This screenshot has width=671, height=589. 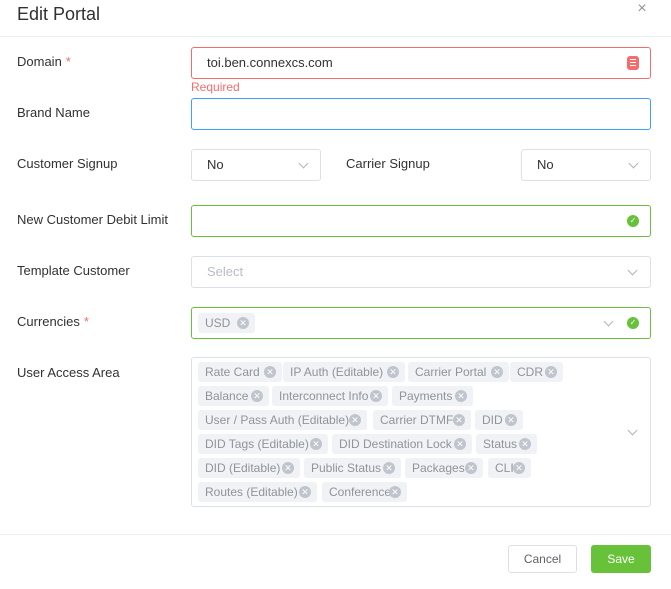 I want to click on domain-input: toi.ben.connexcs.com, so click(x=421, y=63).